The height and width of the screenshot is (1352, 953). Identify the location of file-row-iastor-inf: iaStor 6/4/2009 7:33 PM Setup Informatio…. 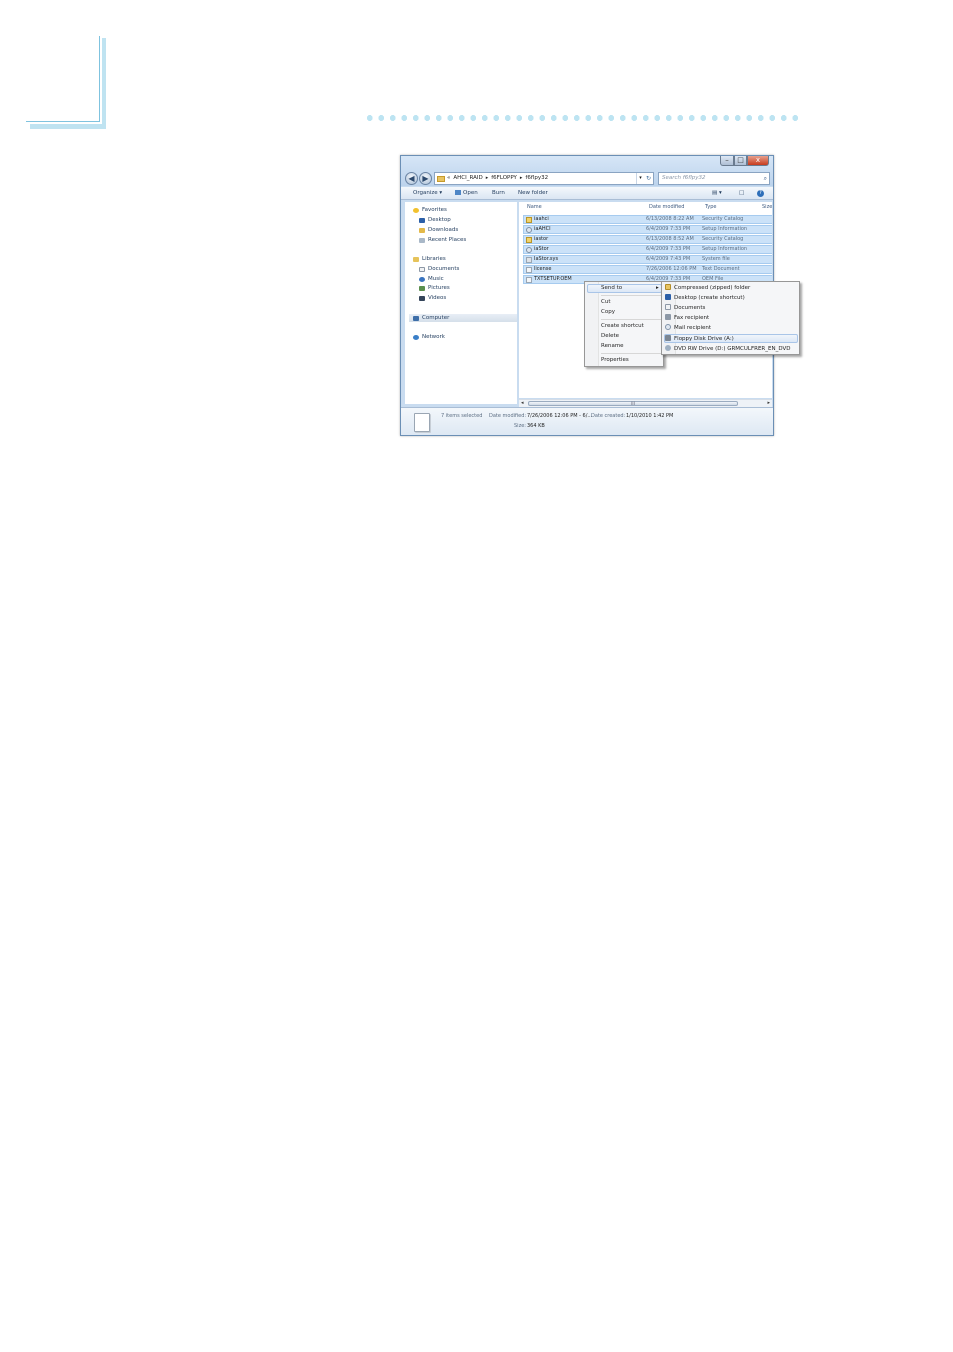
(647, 249).